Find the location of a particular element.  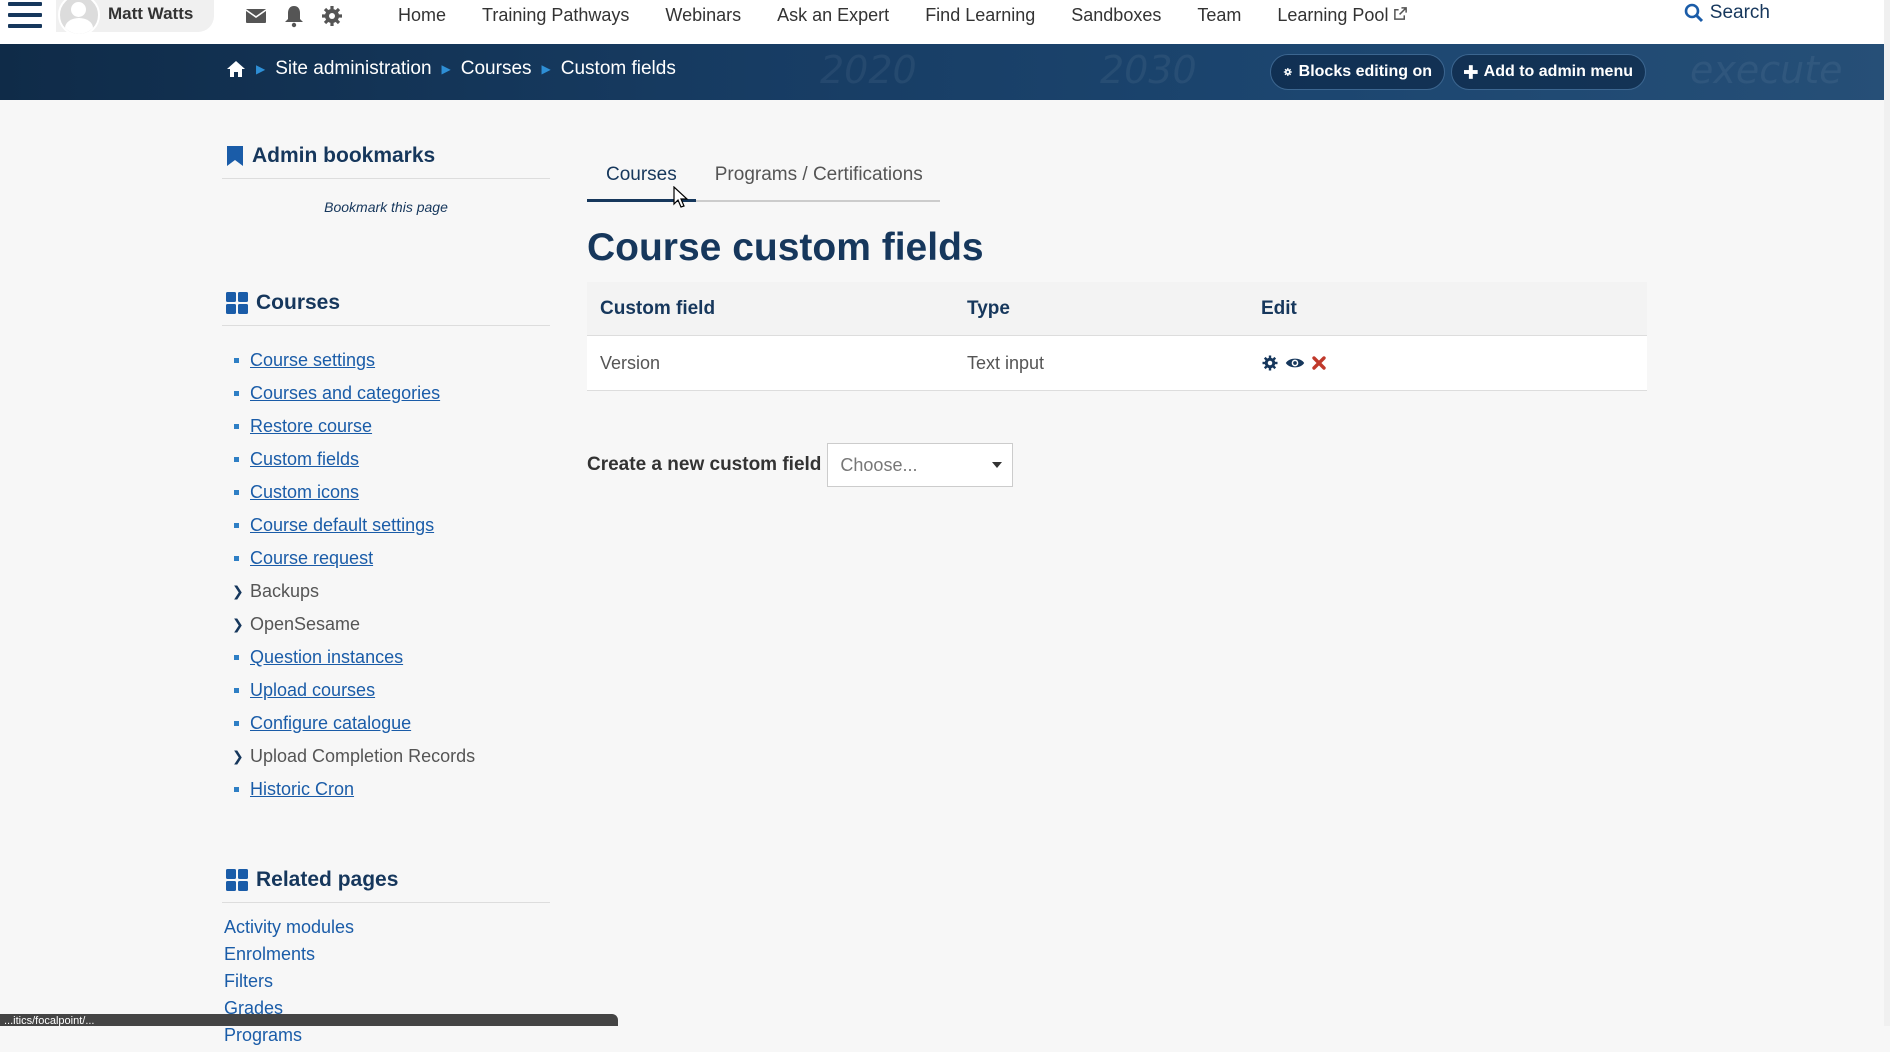

mouse-cursor-icon is located at coordinates (681, 197).